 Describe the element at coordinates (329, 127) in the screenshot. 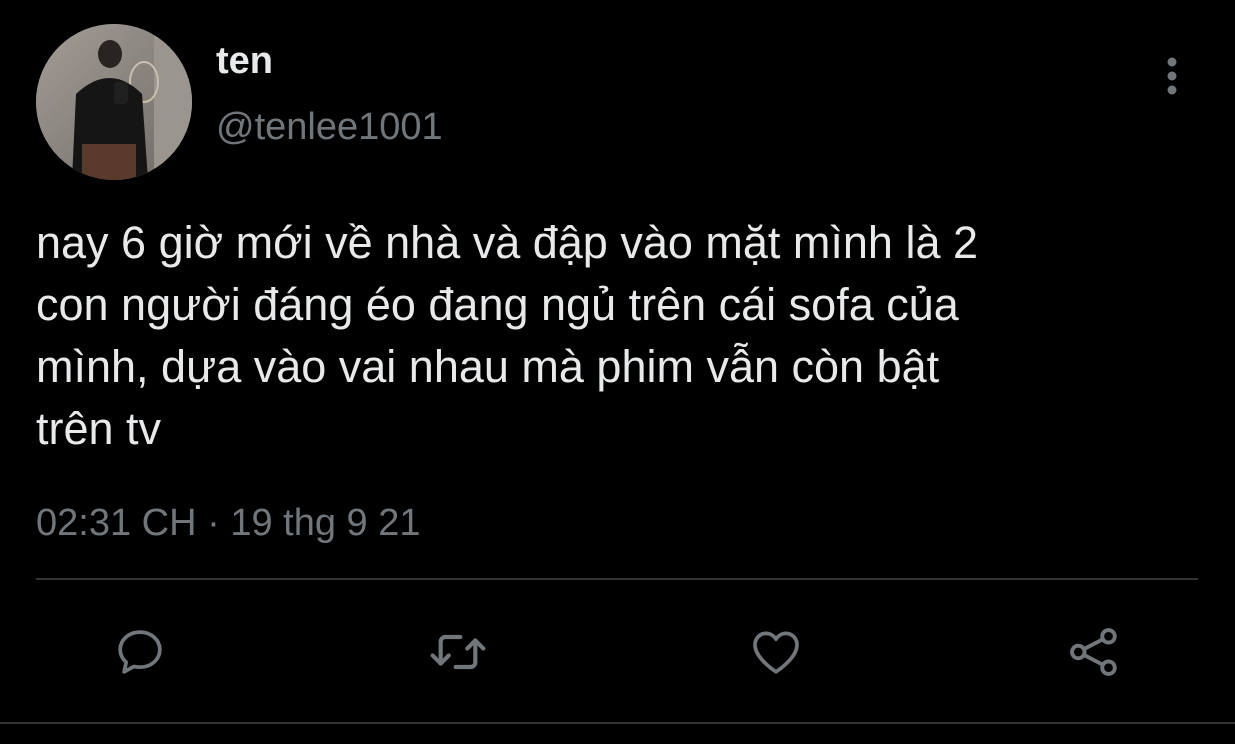

I see `user-handle: @tenlee1001` at that location.